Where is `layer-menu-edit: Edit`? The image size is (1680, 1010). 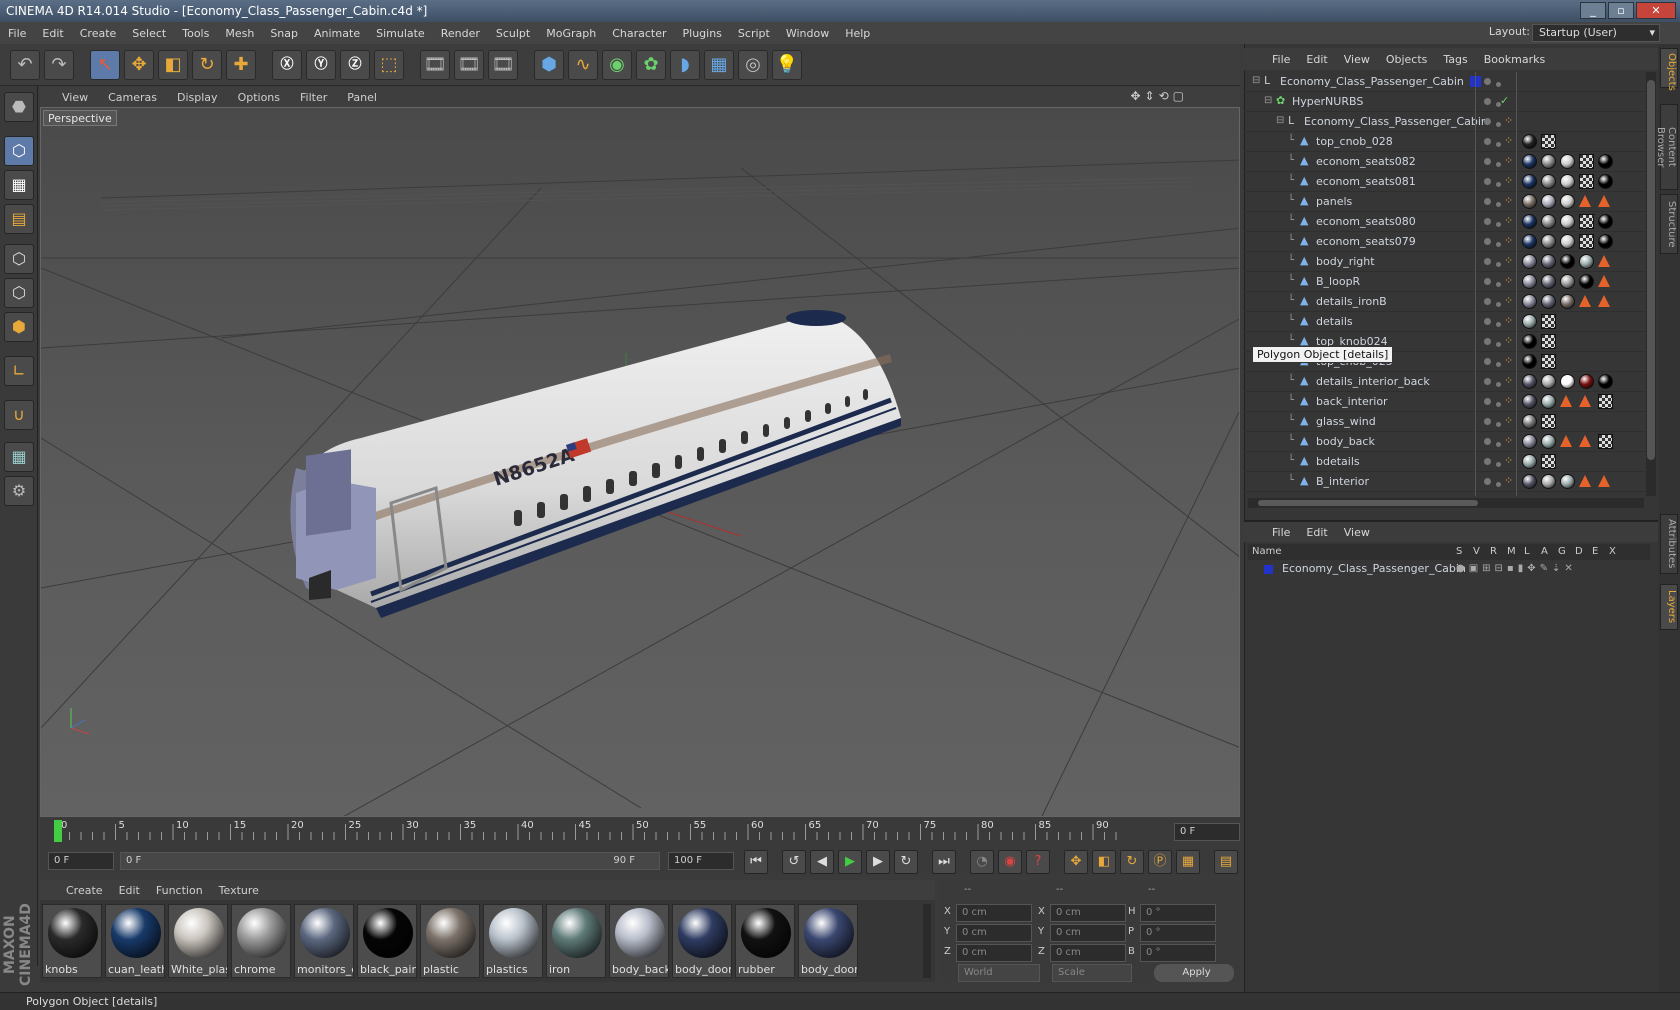
layer-menu-edit: Edit is located at coordinates (1316, 532).